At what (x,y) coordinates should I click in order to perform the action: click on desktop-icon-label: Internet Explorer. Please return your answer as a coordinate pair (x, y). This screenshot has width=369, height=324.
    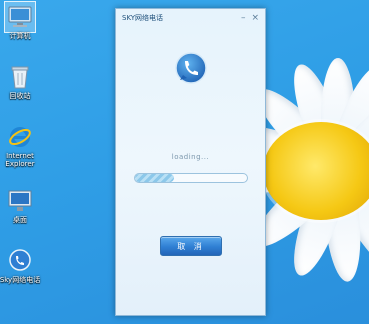
    Looking at the image, I should click on (20, 160).